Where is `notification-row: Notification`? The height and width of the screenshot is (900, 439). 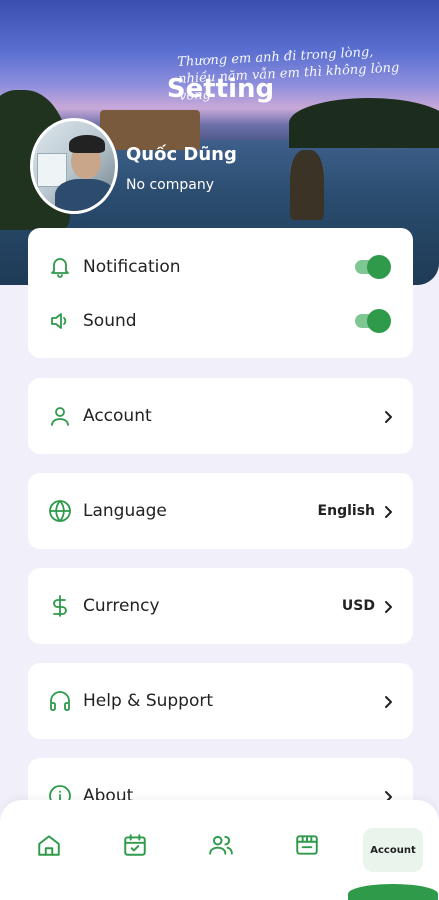
notification-row: Notification is located at coordinates (220, 267).